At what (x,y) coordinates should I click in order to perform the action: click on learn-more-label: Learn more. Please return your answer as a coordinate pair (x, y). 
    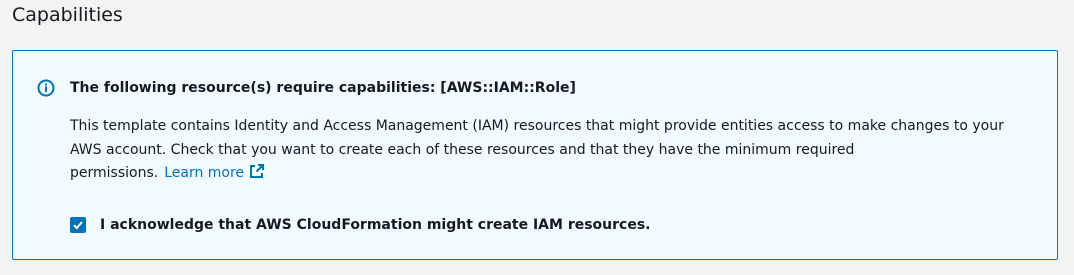
    Looking at the image, I should click on (204, 173).